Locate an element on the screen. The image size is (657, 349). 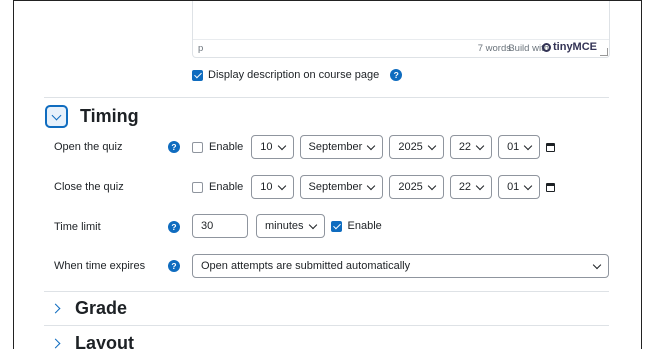
open-quiz-datetime: Enable 10 September 2025 22 01 is located at coordinates (374, 147).